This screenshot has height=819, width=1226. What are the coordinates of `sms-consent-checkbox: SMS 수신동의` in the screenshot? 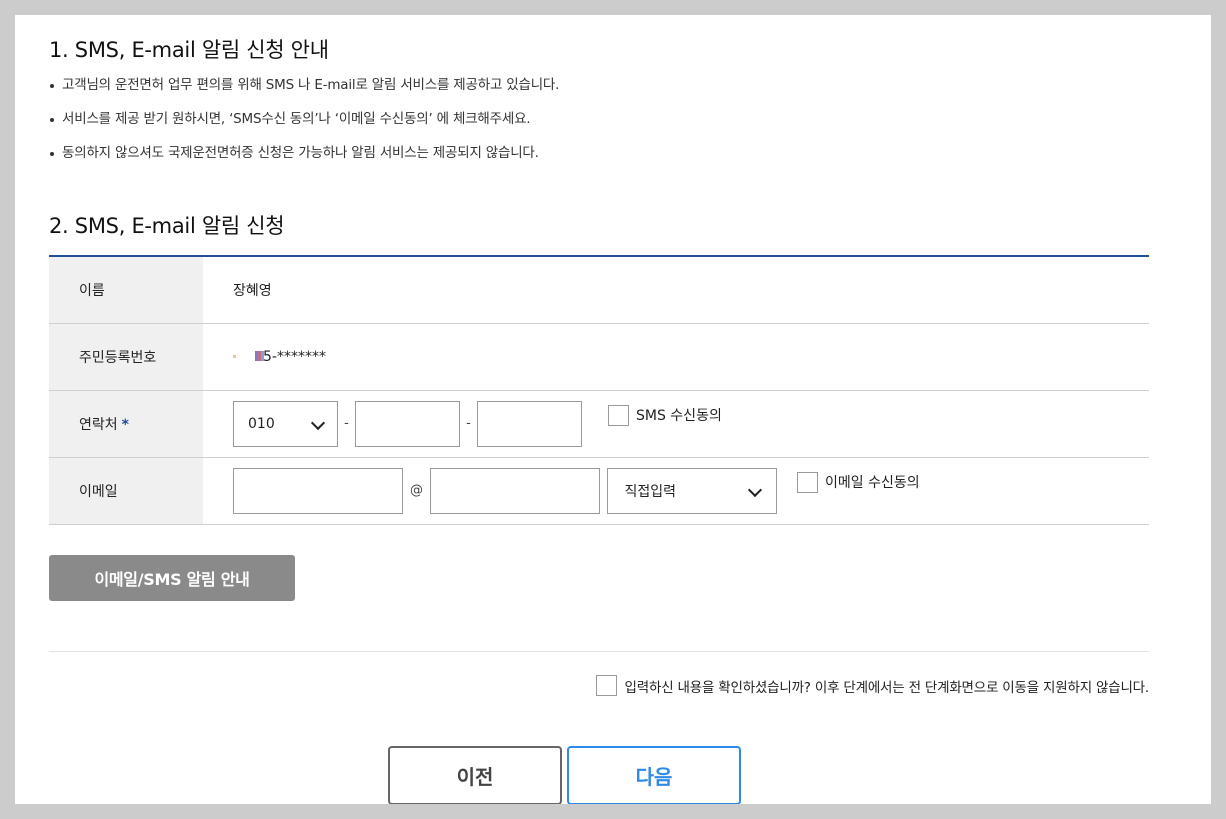 It's located at (665, 415).